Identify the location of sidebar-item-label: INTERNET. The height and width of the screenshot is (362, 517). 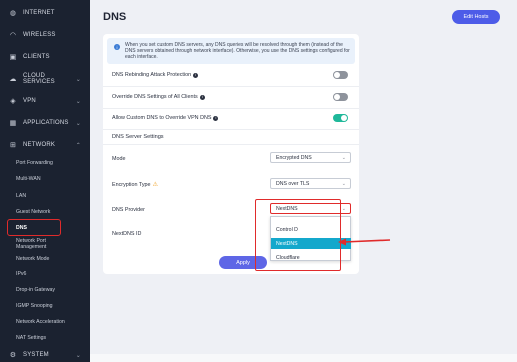
(39, 13).